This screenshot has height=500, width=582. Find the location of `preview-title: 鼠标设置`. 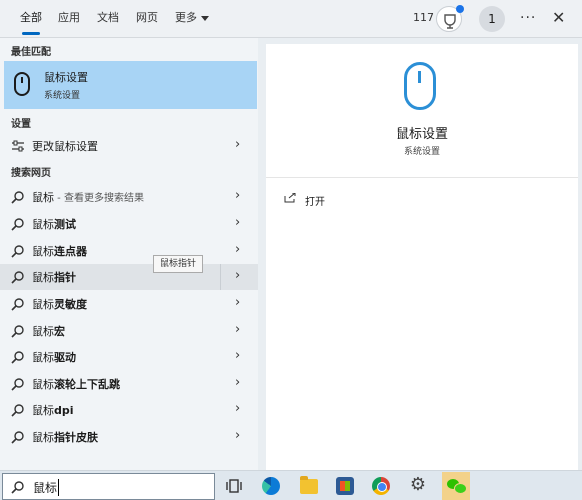

preview-title: 鼠标设置 is located at coordinates (421, 134).